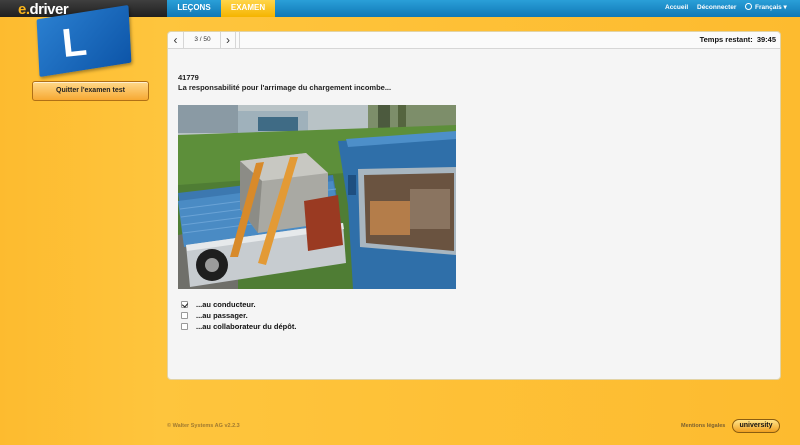  I want to click on tab-lecons: LEÇONS, so click(194, 8).